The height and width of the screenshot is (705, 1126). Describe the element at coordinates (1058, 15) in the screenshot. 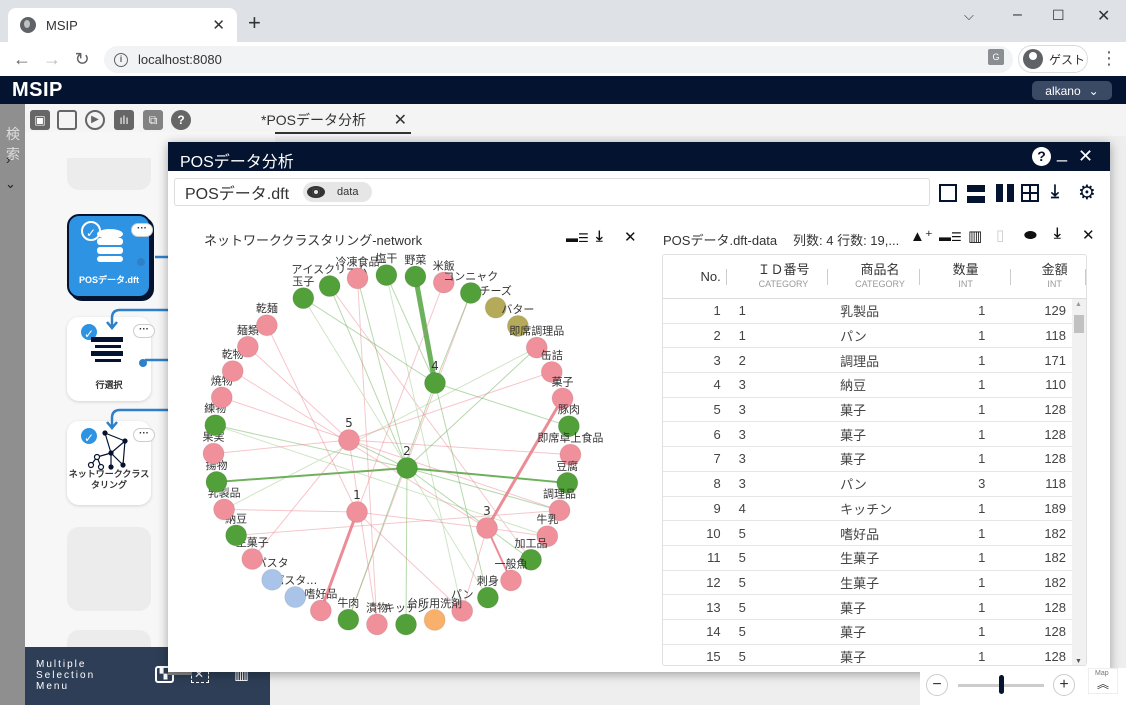

I see `maximize-window-button: ☐` at that location.